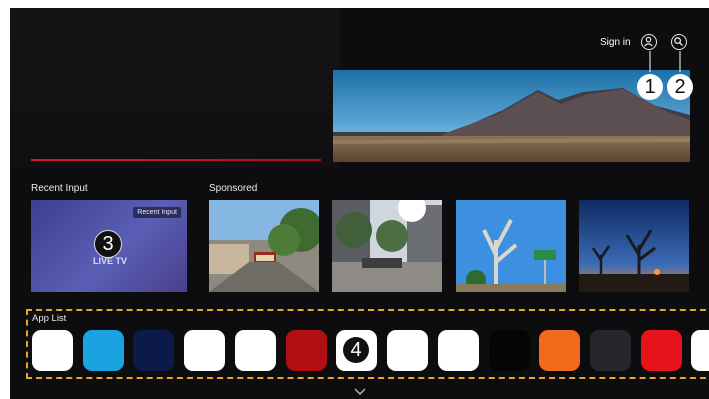  Describe the element at coordinates (59, 188) in the screenshot. I see `recent-input-title: Recent Input` at that location.